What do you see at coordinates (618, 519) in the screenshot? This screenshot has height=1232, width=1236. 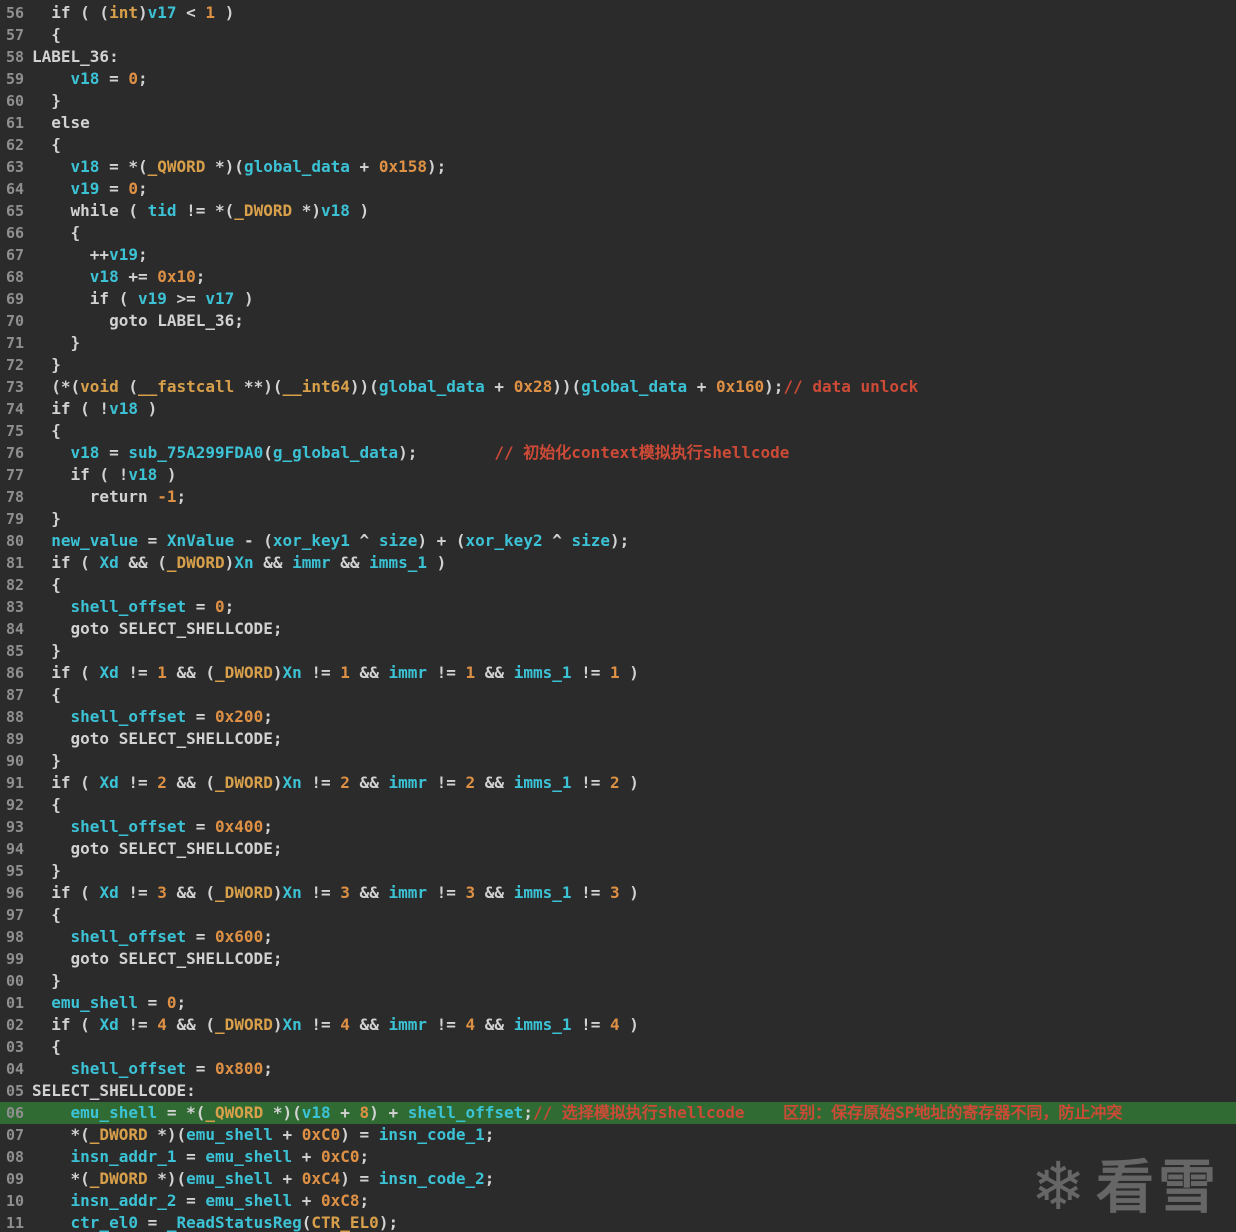 I see `code-line: 79 }` at bounding box center [618, 519].